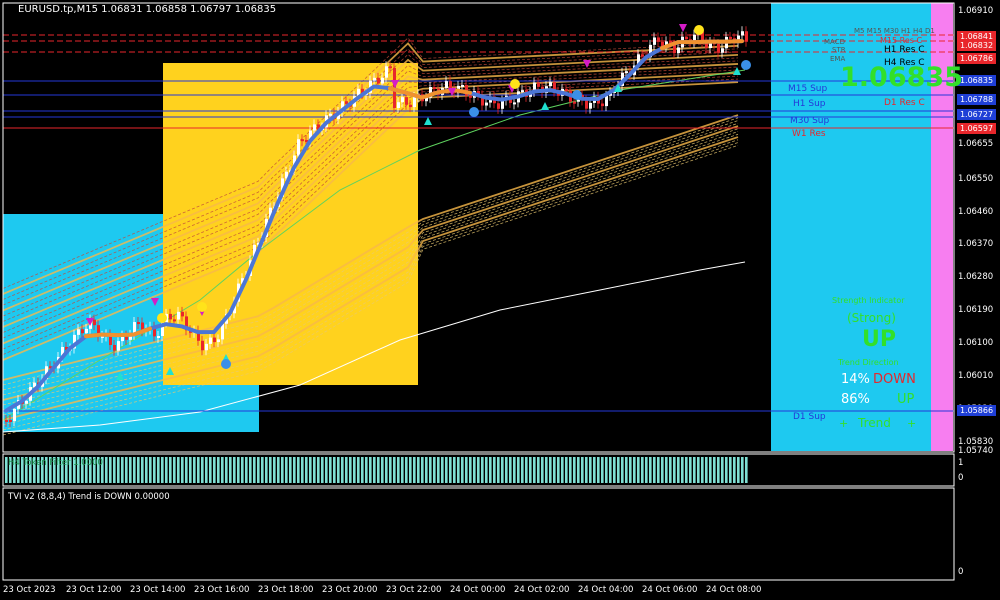  I want to click on price-tick: 1.06010, so click(976, 376).